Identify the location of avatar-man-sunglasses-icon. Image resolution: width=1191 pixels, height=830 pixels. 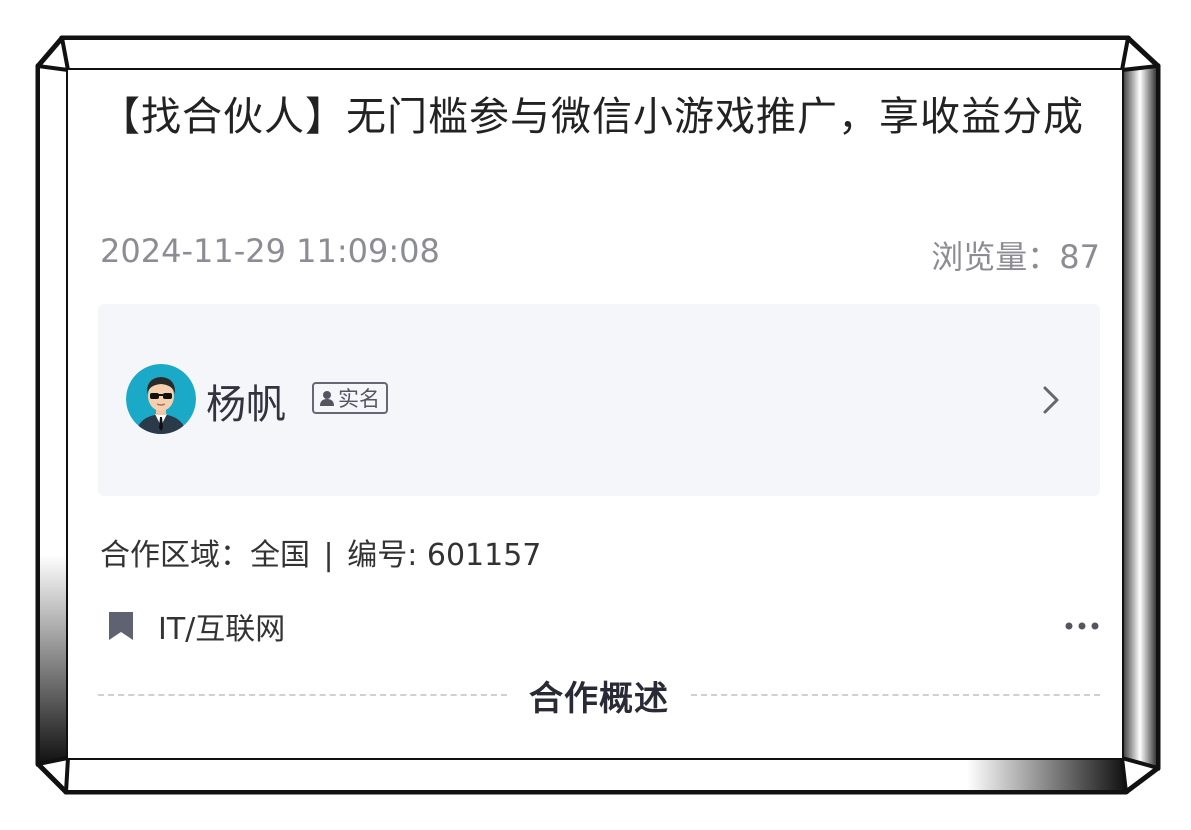
(161, 399).